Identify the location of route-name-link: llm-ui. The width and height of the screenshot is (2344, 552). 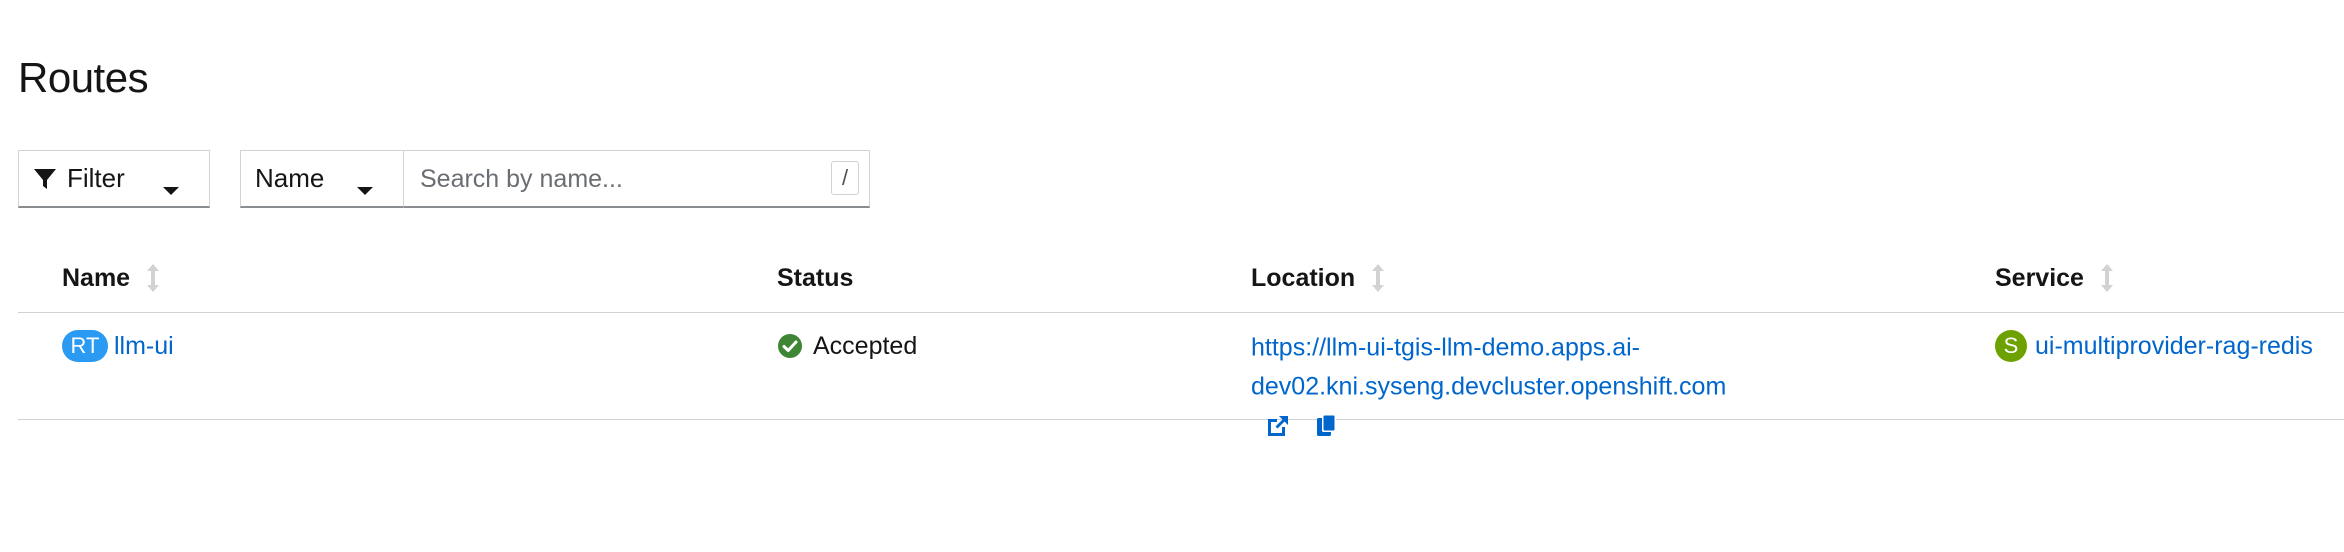
(144, 346).